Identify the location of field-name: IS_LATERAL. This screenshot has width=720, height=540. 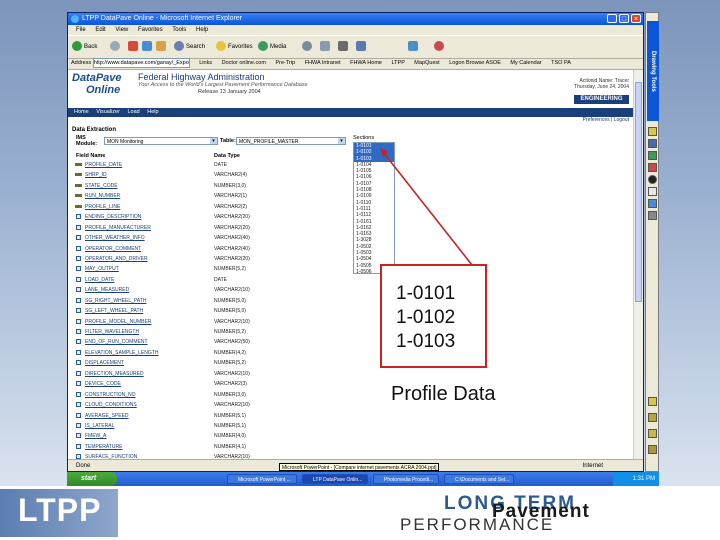
(99, 426).